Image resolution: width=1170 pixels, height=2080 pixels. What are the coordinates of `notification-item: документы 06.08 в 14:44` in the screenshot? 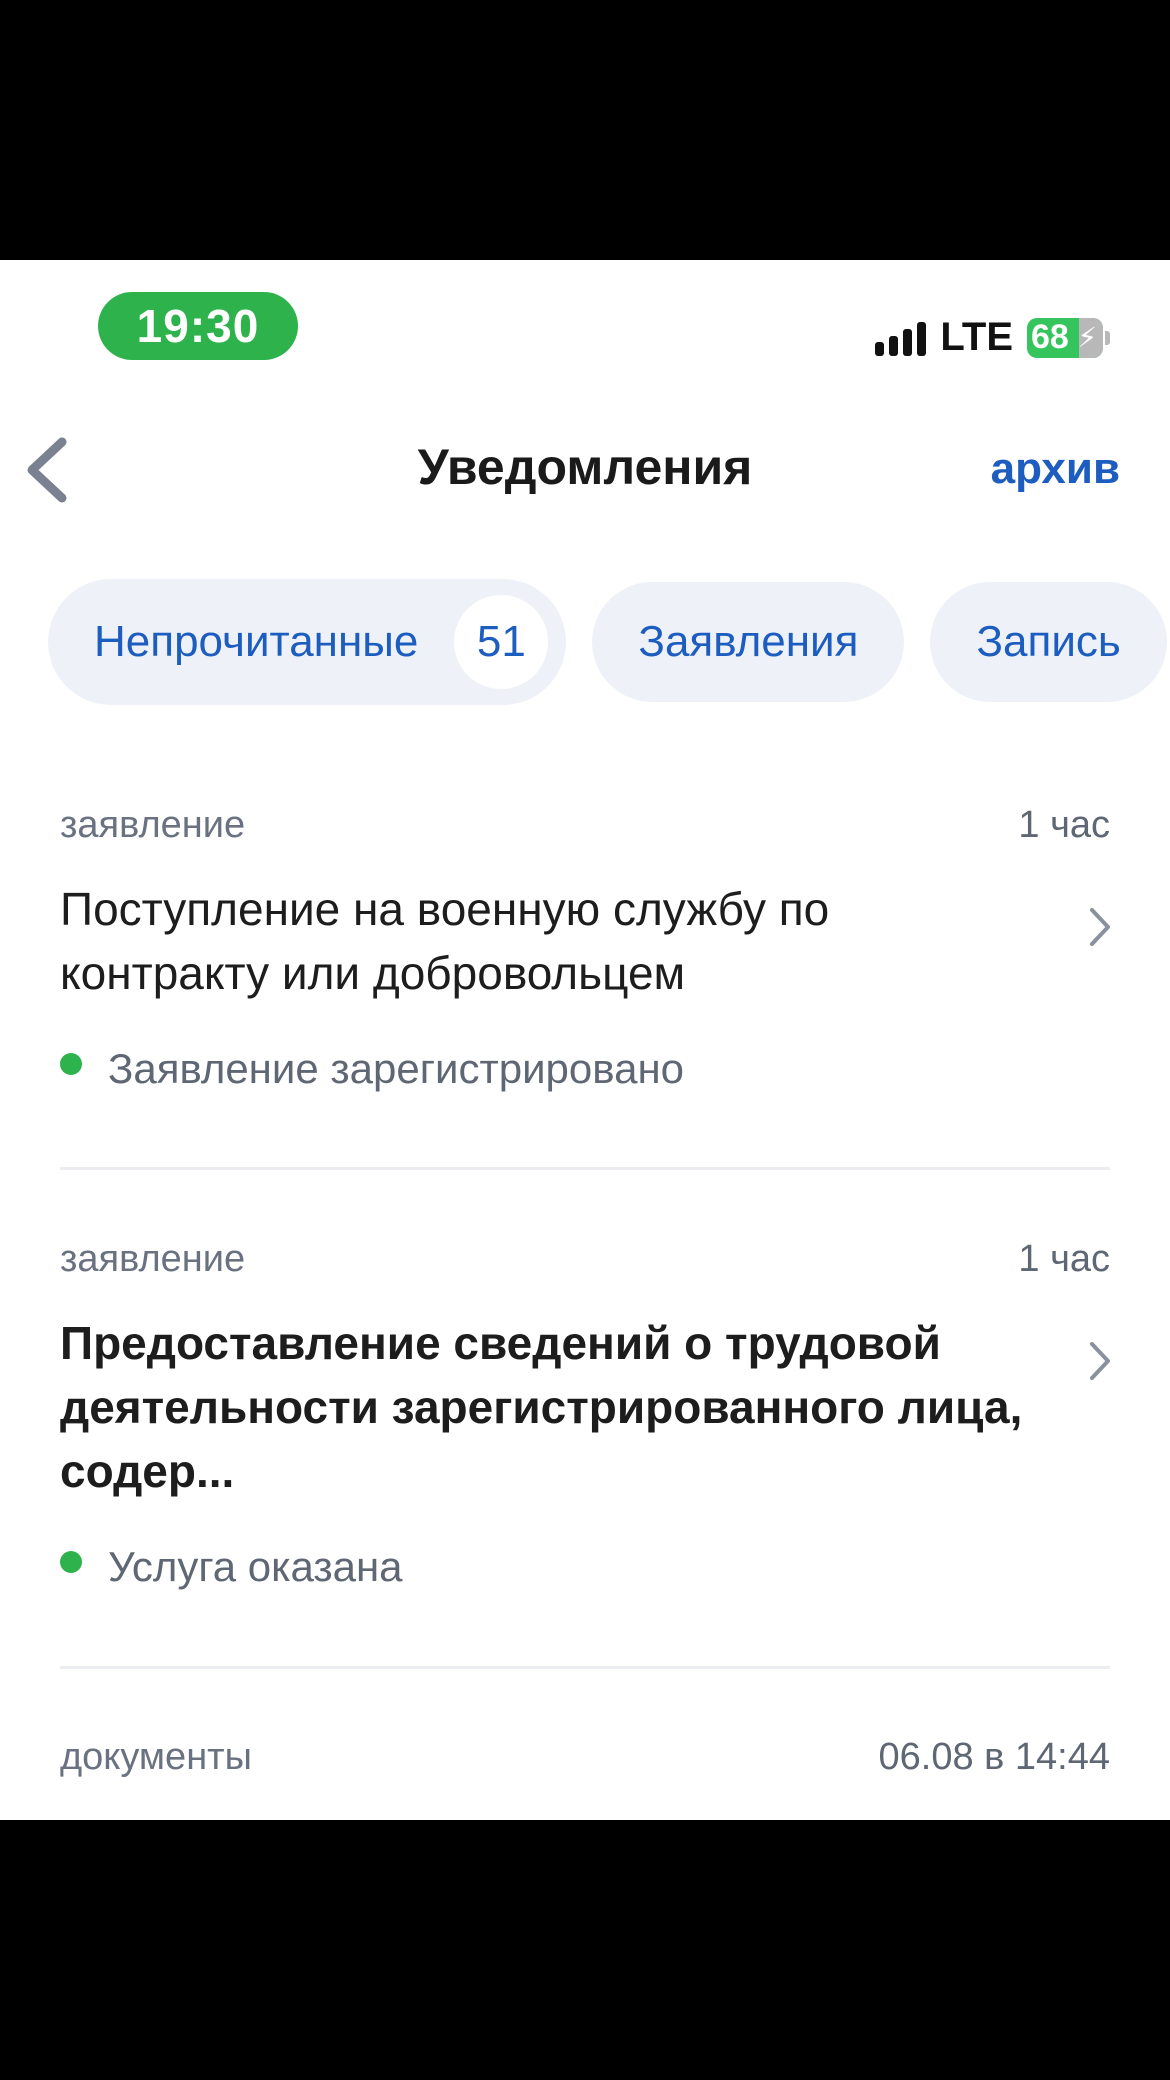 It's located at (585, 1757).